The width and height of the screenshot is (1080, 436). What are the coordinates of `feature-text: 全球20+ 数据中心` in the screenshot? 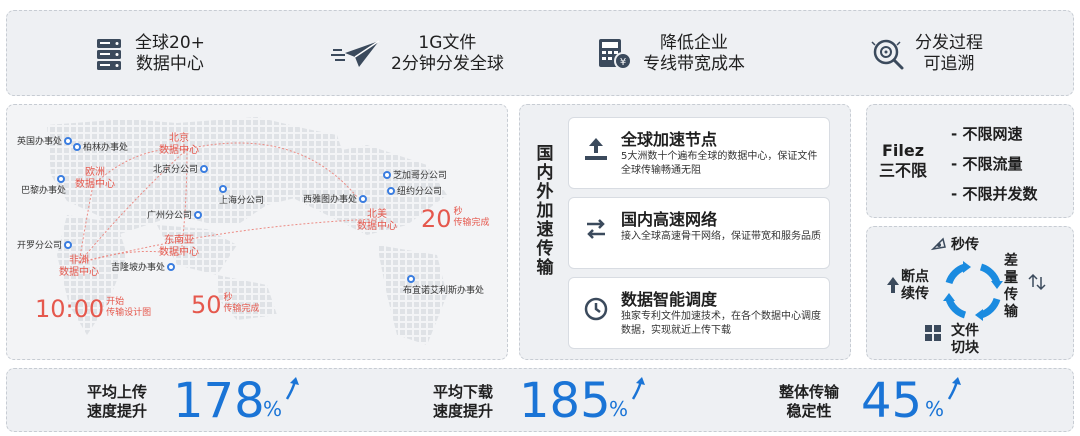 It's located at (170, 53).